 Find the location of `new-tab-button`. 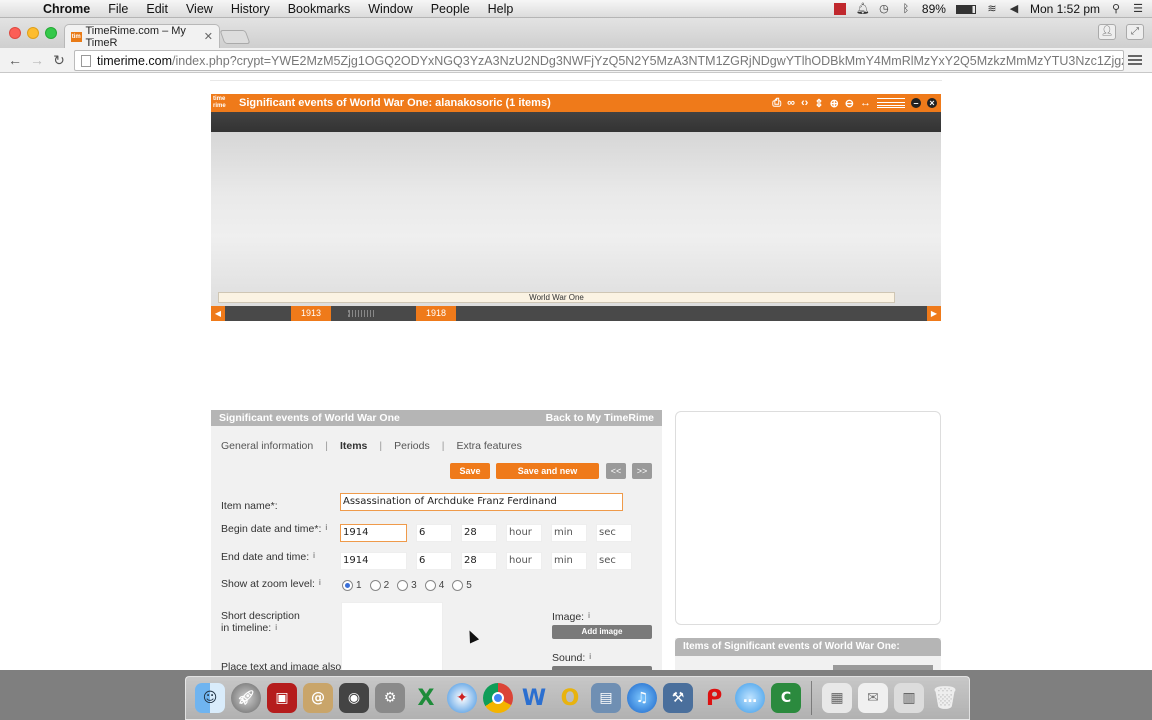

new-tab-button is located at coordinates (235, 37).